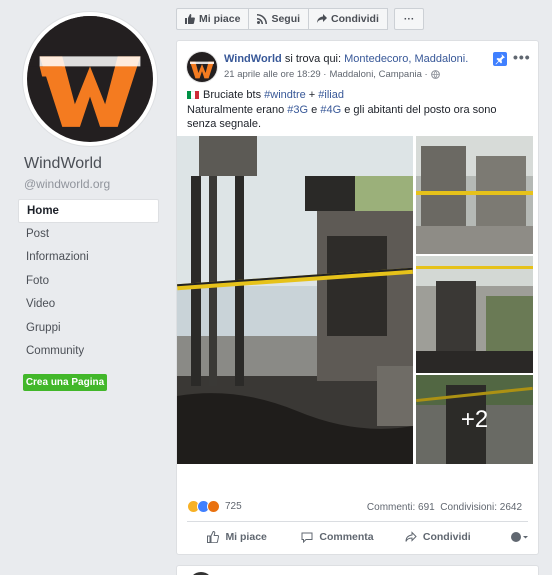 This screenshot has width=552, height=575. I want to click on nav-item-informazioni: Informazioni, so click(88, 258).